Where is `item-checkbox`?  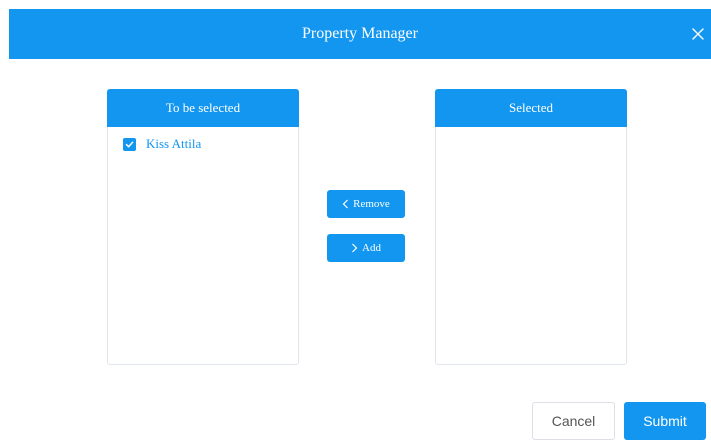
item-checkbox is located at coordinates (129, 144).